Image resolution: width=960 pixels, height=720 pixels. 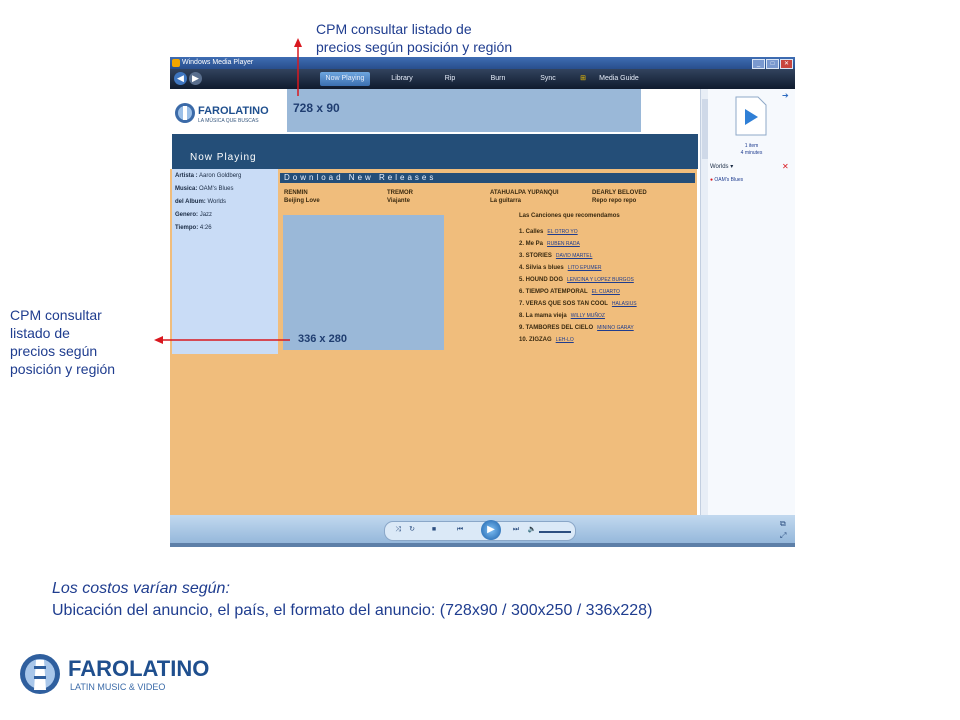 I want to click on brand-name: FAROLATINO, so click(x=139, y=668).